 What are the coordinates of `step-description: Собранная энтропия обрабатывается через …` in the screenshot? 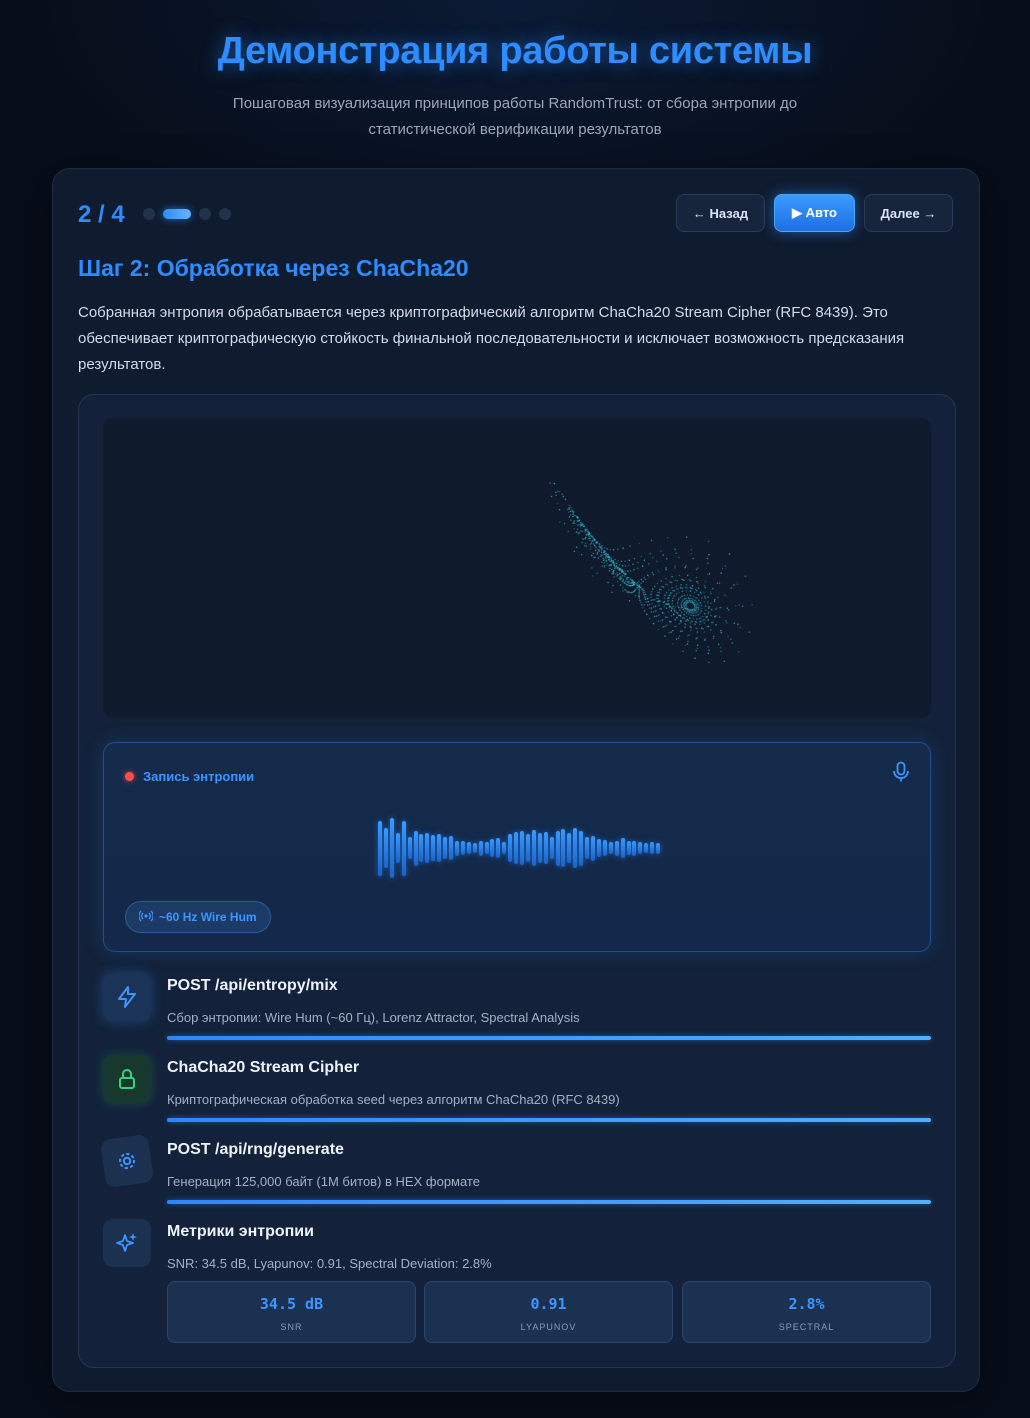 It's located at (491, 338).